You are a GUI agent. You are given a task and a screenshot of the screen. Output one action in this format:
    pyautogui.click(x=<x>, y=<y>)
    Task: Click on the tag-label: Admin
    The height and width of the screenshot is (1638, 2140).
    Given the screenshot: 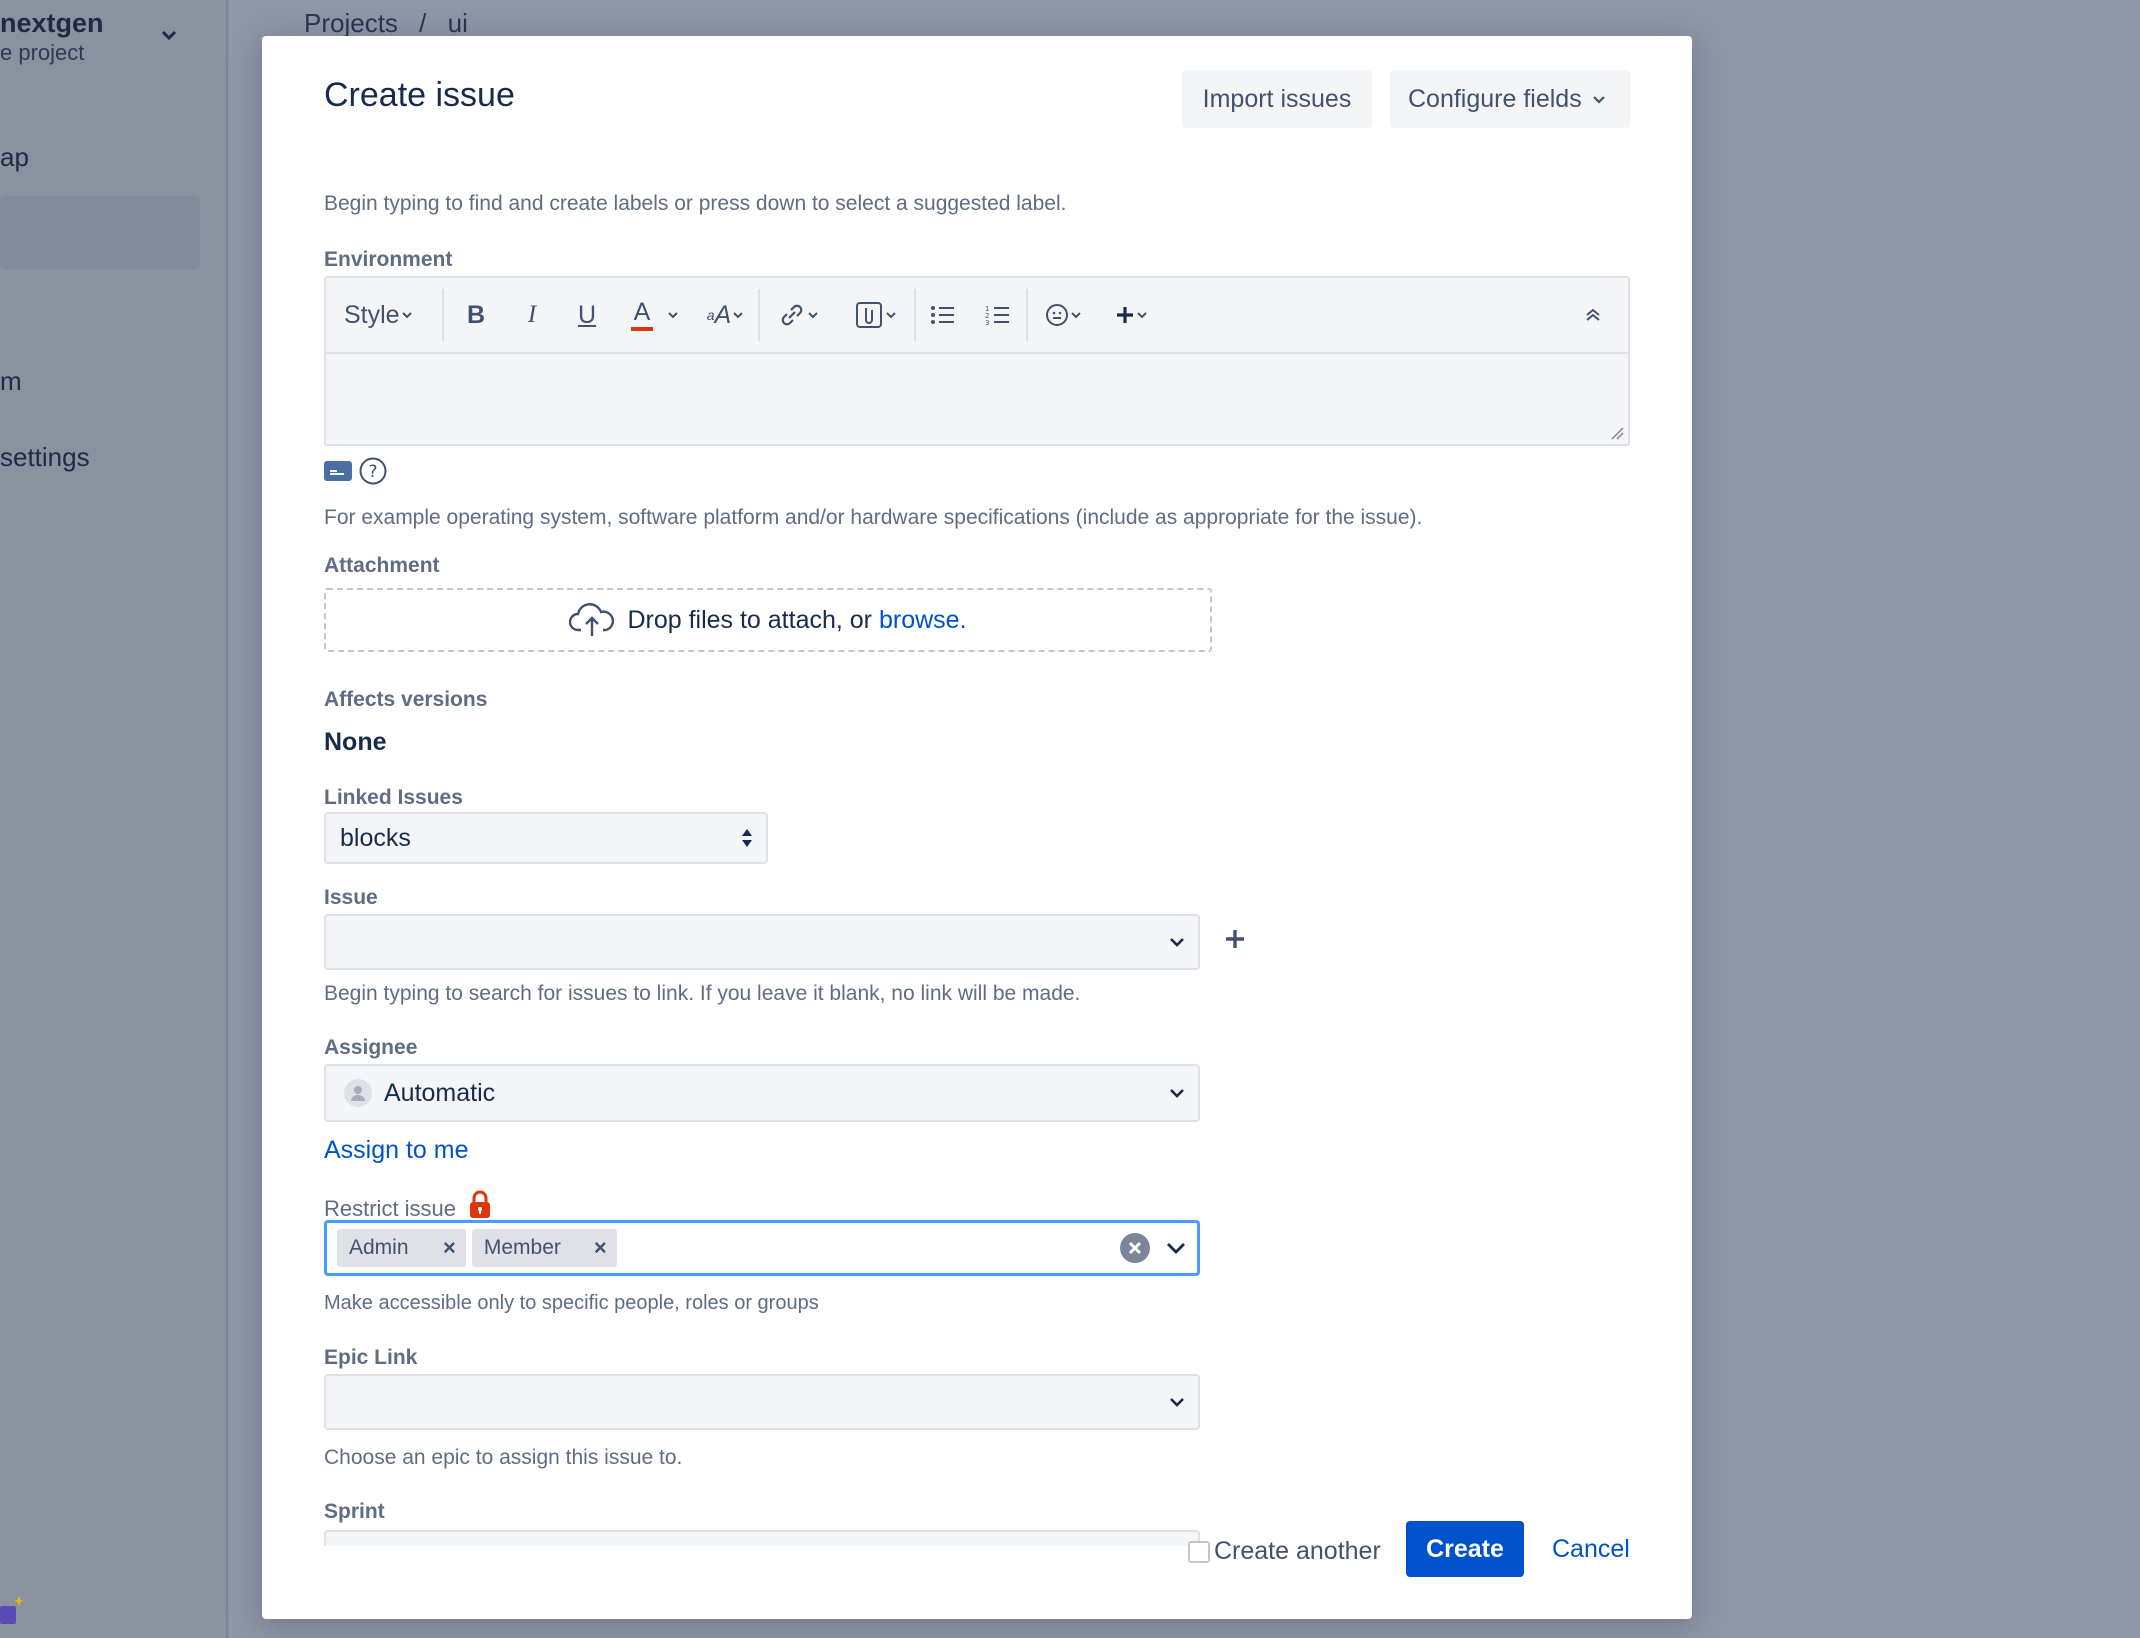 What is the action you would take?
    pyautogui.click(x=379, y=1247)
    